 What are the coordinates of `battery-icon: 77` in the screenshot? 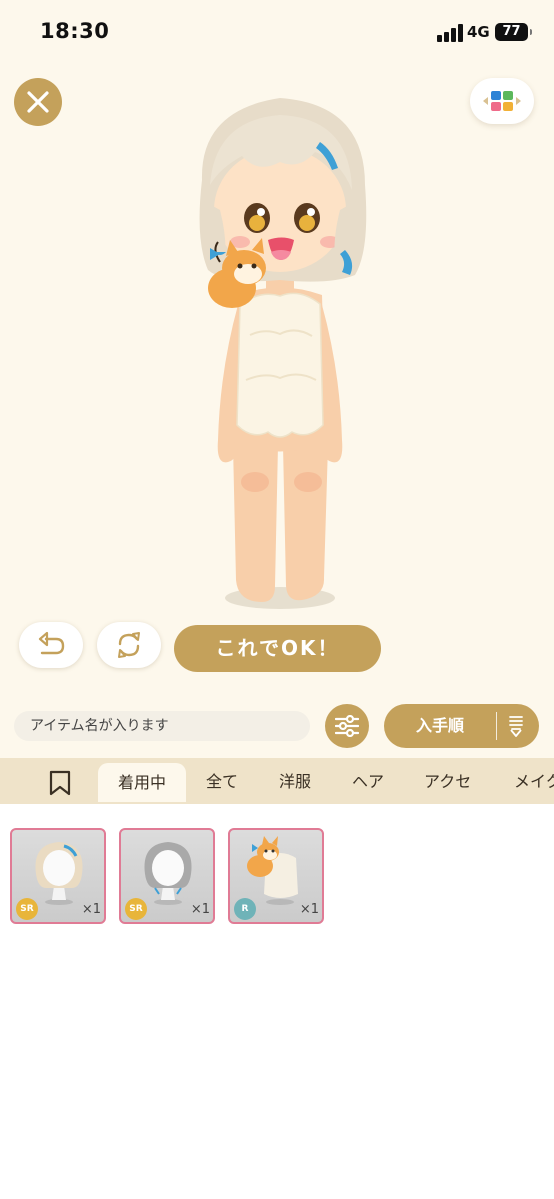 It's located at (513, 32).